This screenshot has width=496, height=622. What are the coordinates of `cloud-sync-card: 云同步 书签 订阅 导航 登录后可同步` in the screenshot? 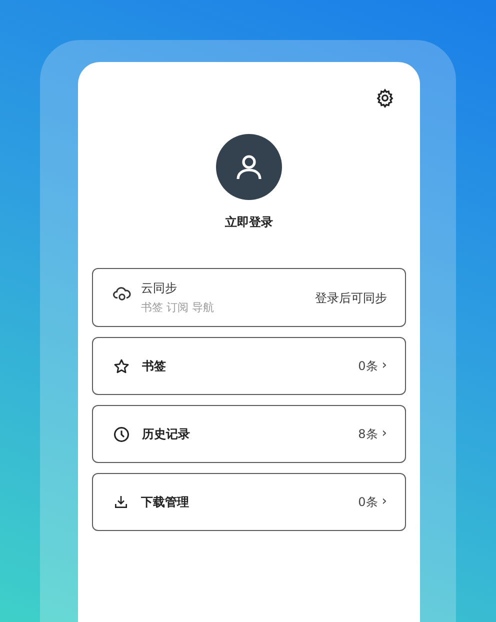 It's located at (249, 297).